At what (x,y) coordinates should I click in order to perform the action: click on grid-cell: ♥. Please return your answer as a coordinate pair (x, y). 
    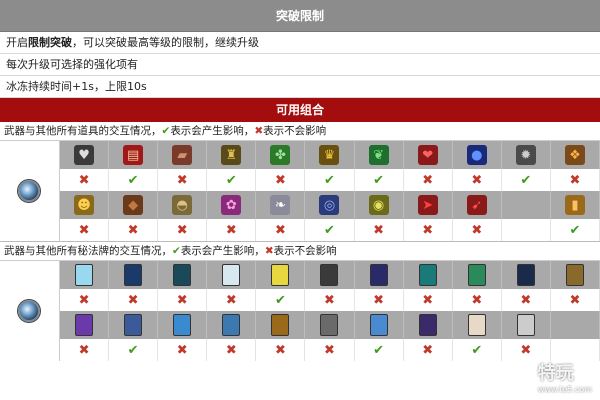
    Looking at the image, I should click on (85, 155).